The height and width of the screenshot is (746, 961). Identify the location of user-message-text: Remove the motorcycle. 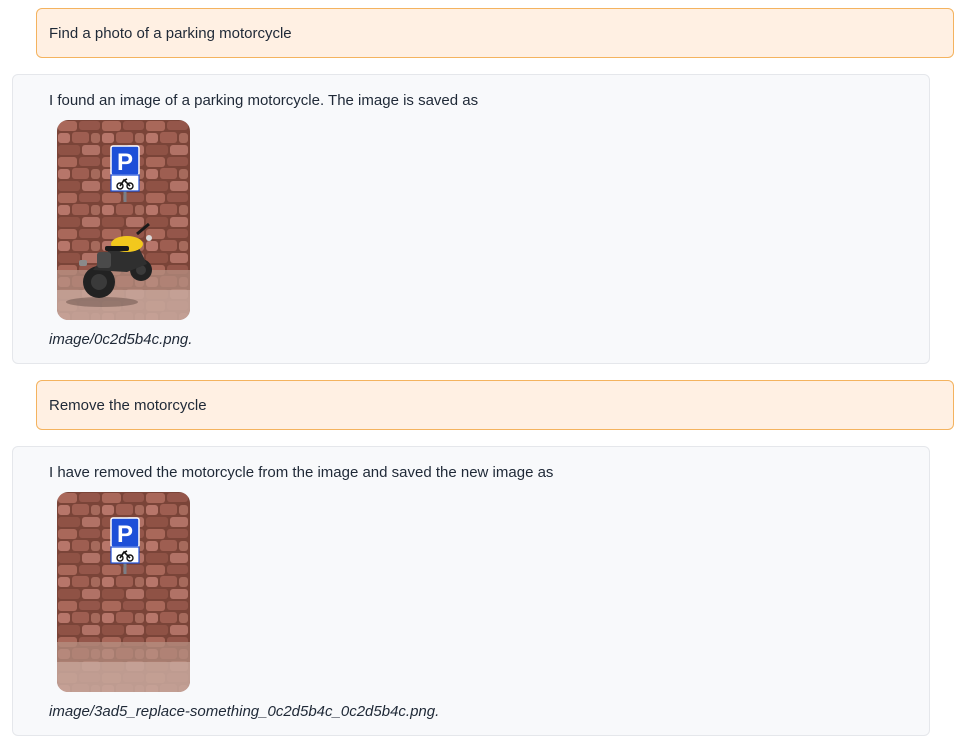
(128, 405).